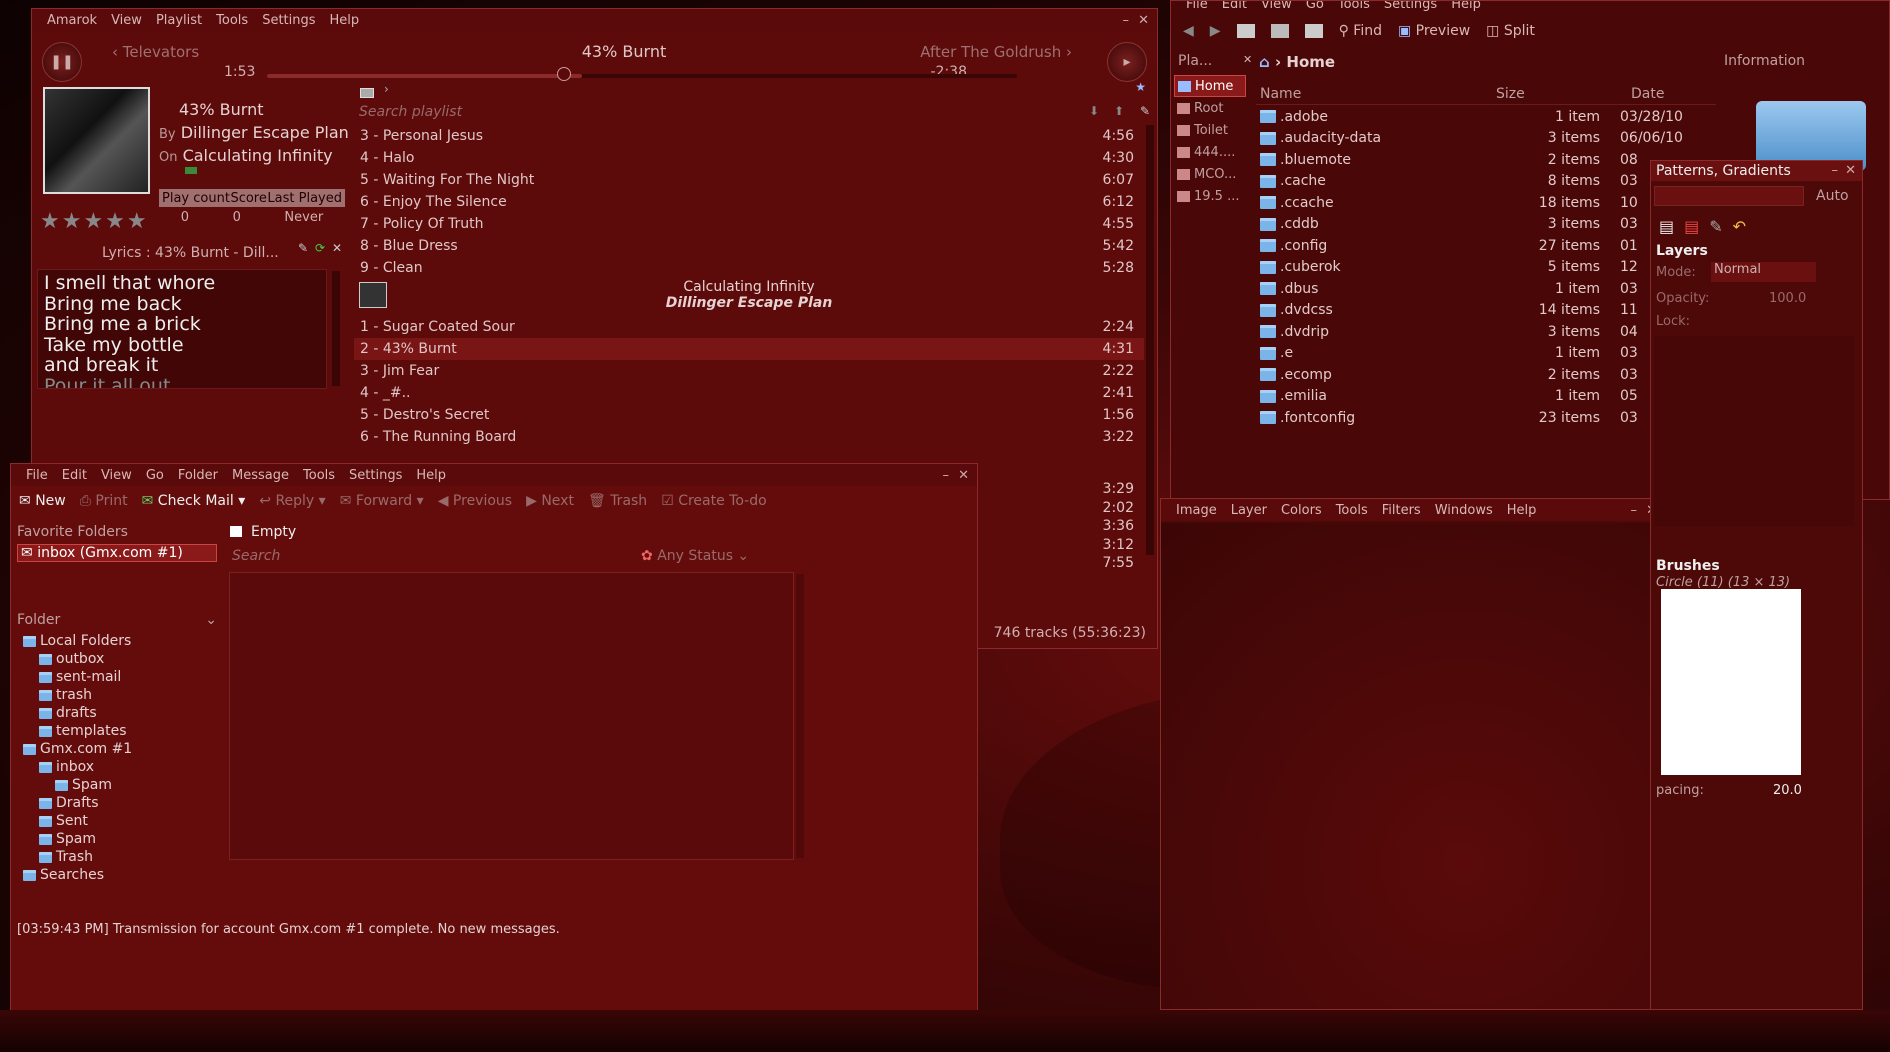 This screenshot has height=1052, width=1890. I want to click on menu-playlist: Playlist, so click(179, 20).